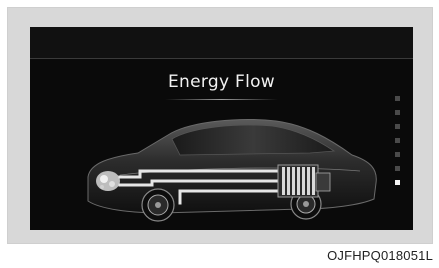 The height and width of the screenshot is (268, 439). I want to click on page-indicator, so click(399, 141).